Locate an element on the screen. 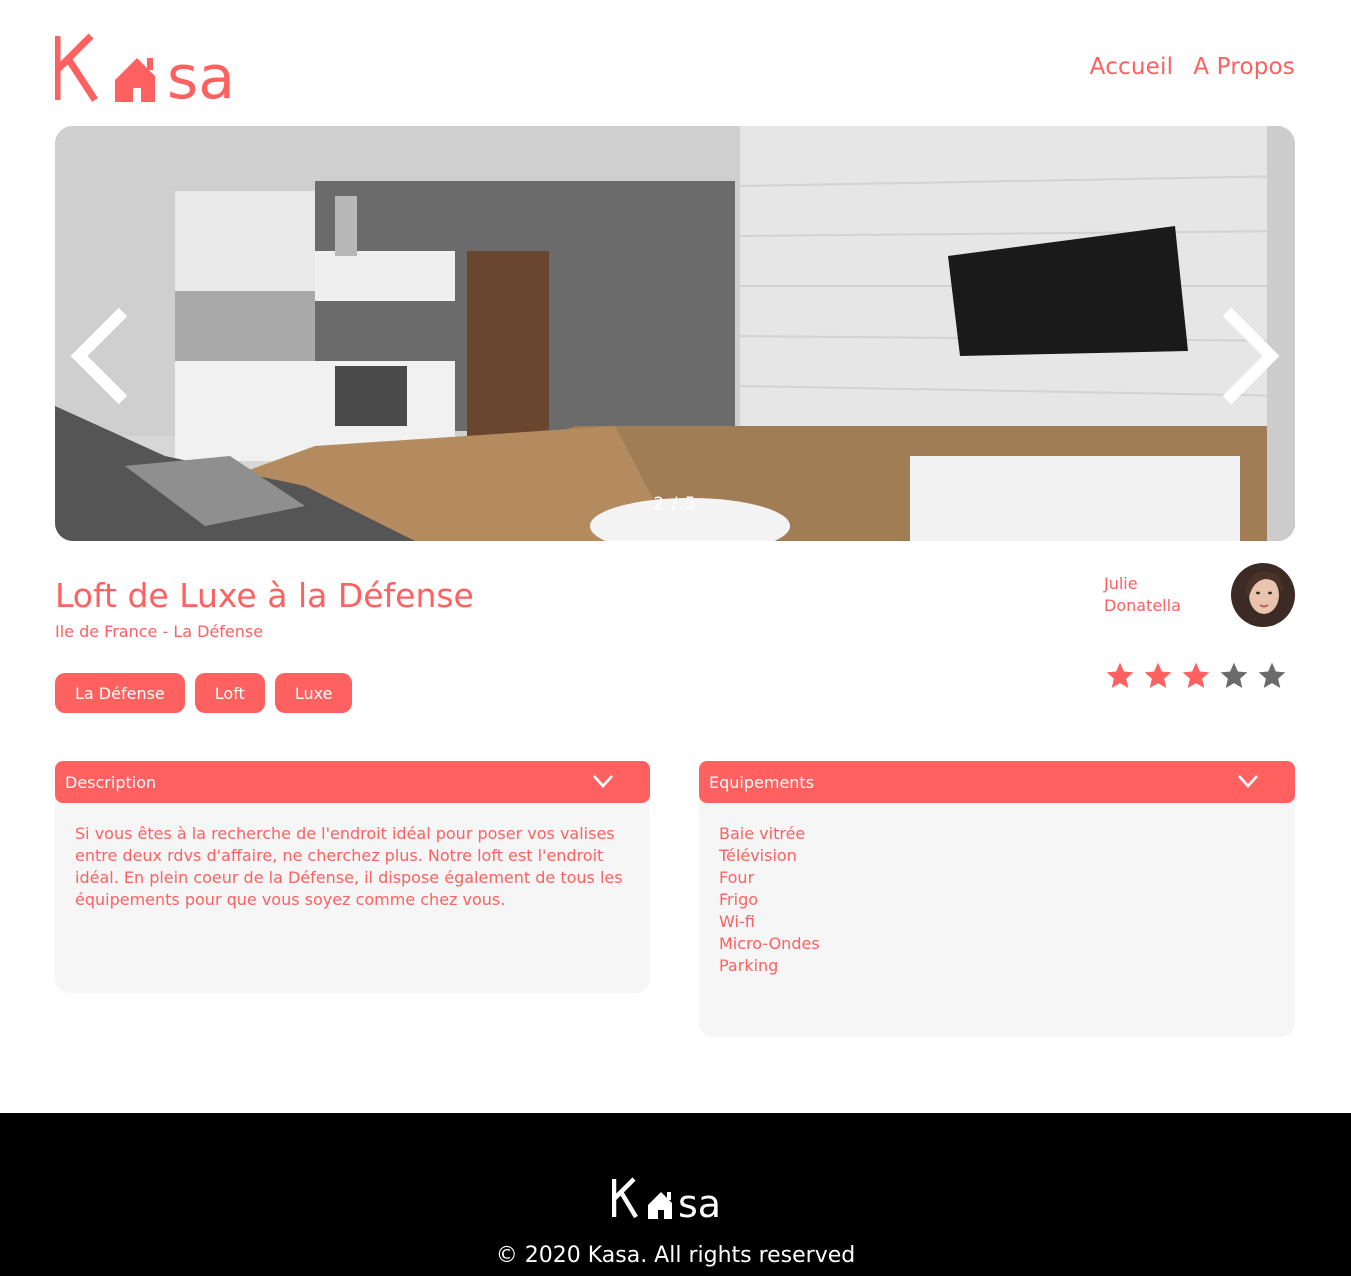 The image size is (1351, 1276). host-avatar is located at coordinates (1263, 595).